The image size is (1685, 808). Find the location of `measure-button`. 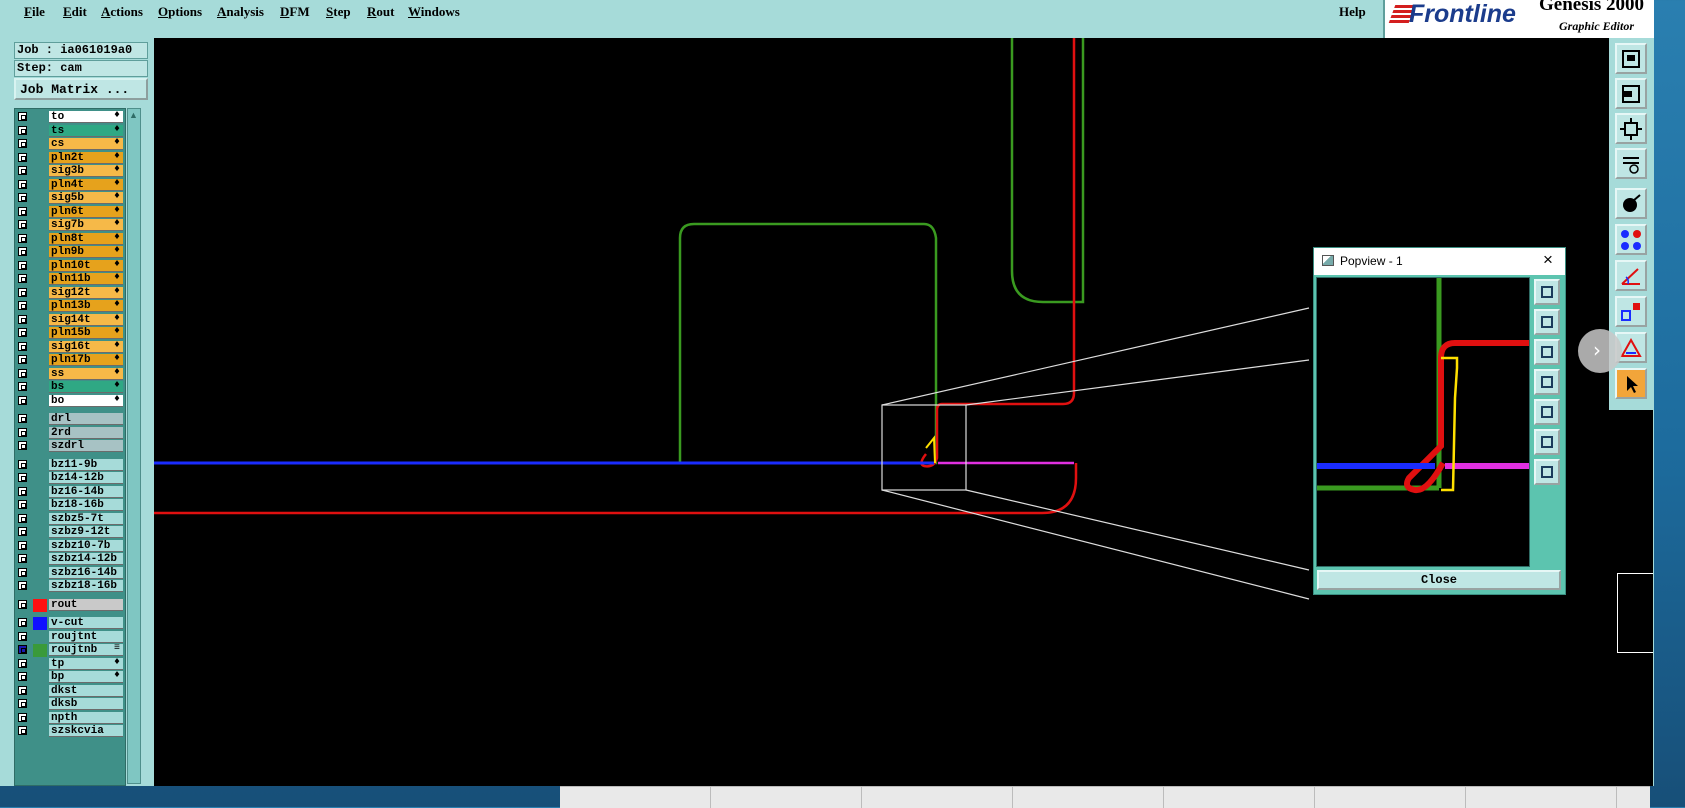

measure-button is located at coordinates (1631, 275).